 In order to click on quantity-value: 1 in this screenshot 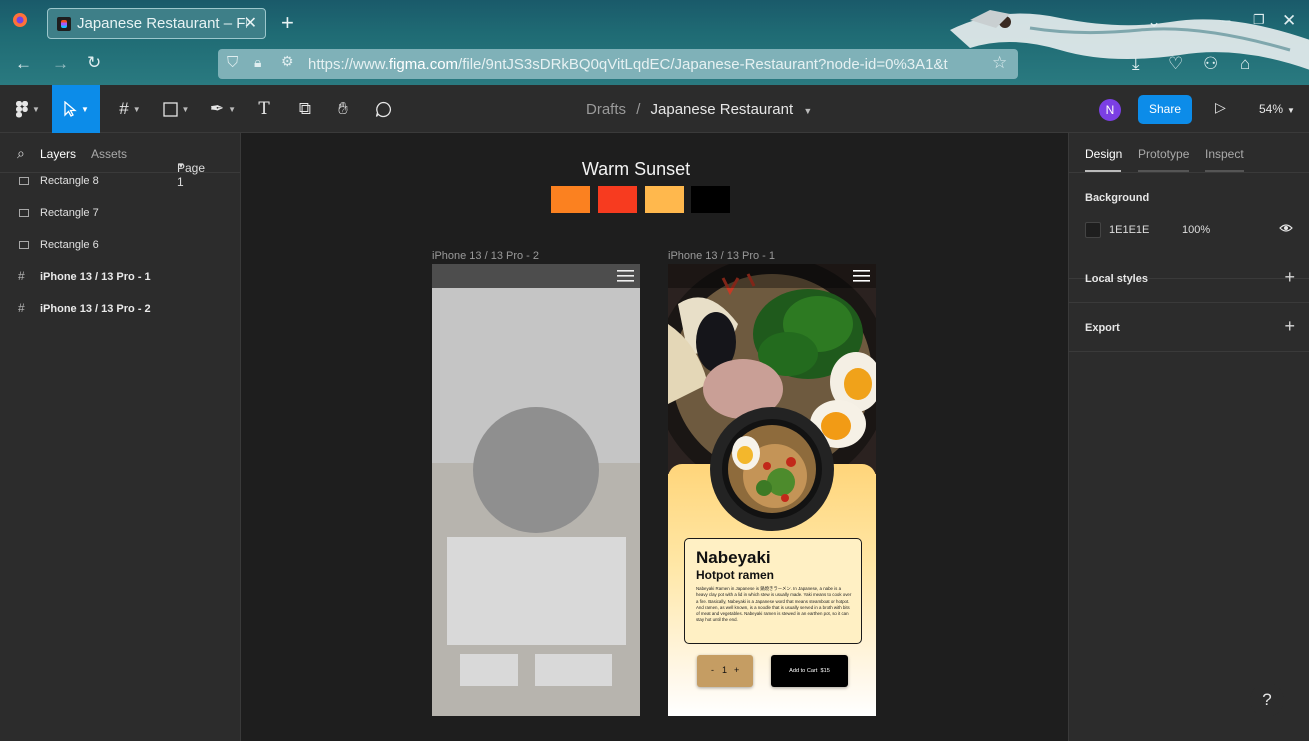, I will do `click(725, 670)`.